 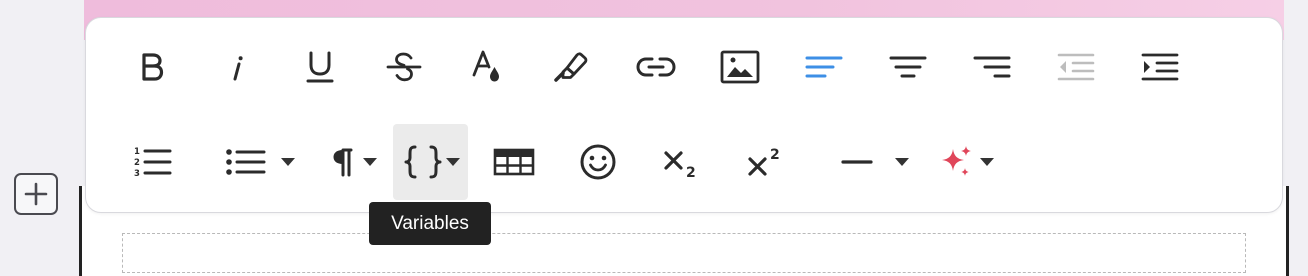 What do you see at coordinates (680, 165) in the screenshot?
I see `subscript-icon: 2` at bounding box center [680, 165].